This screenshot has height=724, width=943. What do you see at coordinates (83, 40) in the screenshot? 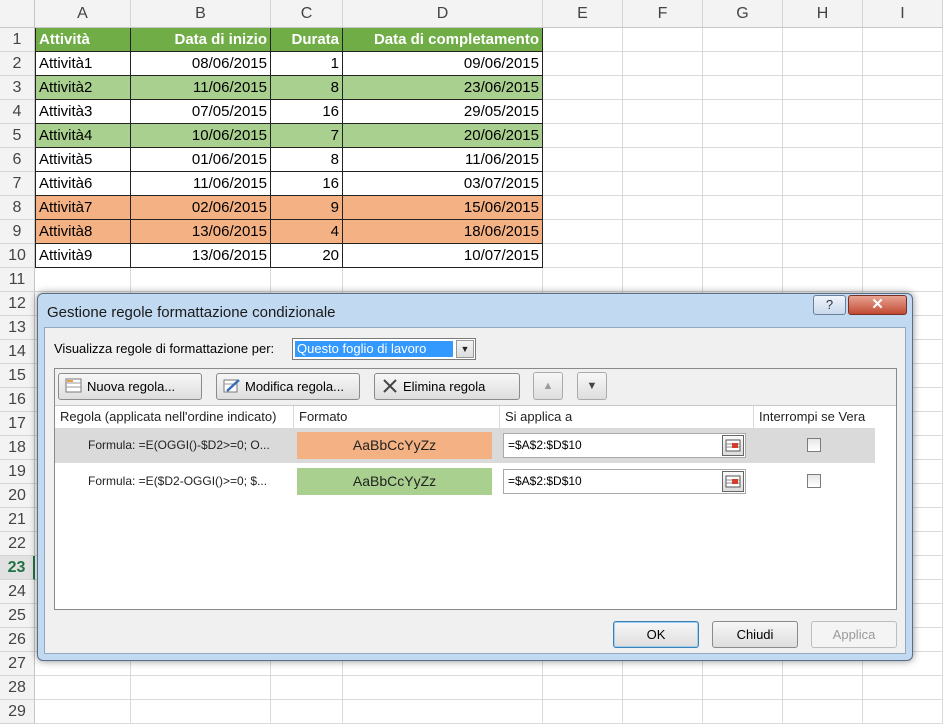
I see `table-header-cell: Attività` at bounding box center [83, 40].